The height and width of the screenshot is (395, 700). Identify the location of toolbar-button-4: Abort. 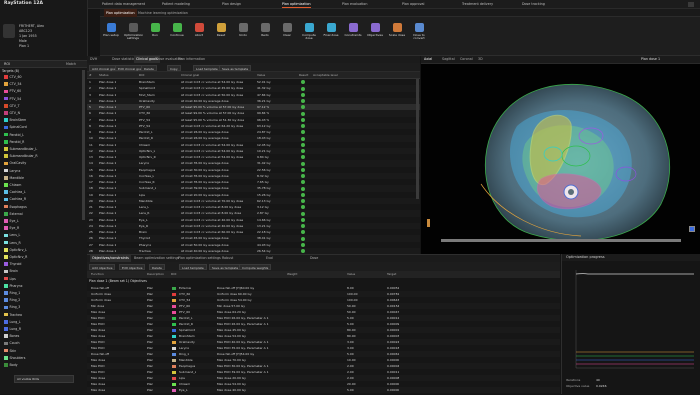
(199, 38).